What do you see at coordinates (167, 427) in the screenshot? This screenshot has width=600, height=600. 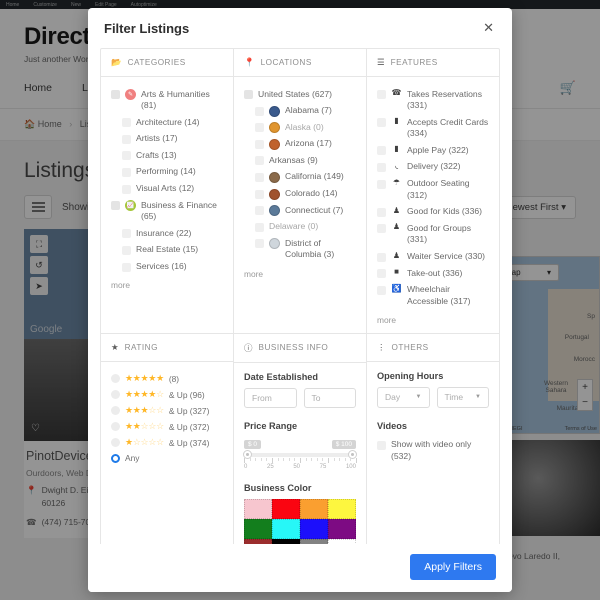 I see `rating-option-2: ★★☆☆☆ & Up (372)` at bounding box center [167, 427].